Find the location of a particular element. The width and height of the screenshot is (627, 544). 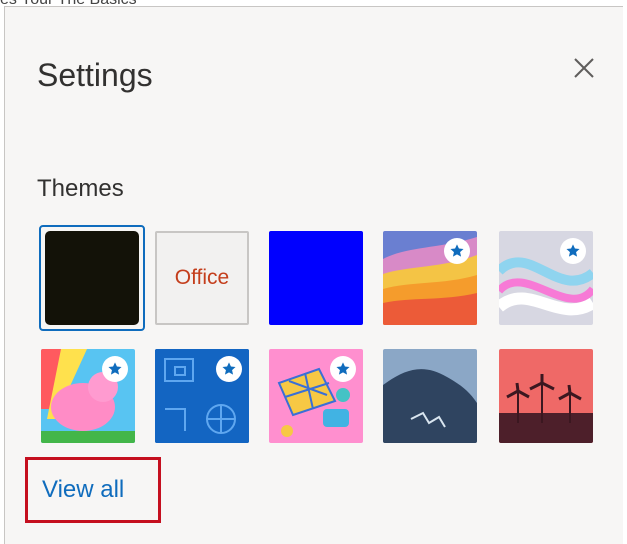

themes-heading: Themes is located at coordinates (80, 188).